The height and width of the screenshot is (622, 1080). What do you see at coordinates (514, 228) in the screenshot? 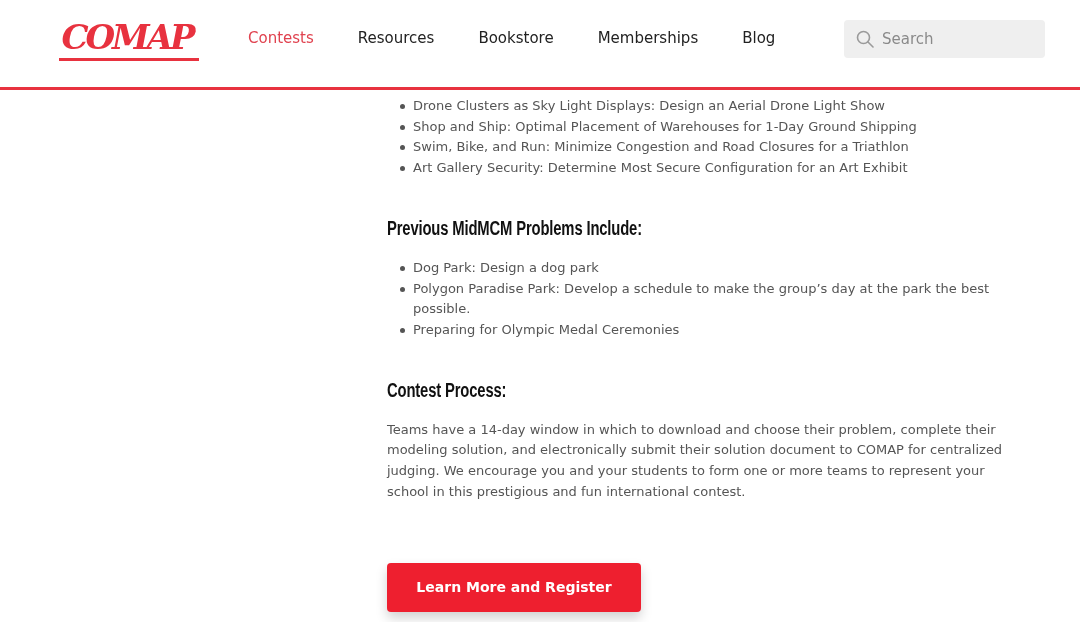
I see `section-heading: Previous MidMCM Problems Include:` at bounding box center [514, 228].